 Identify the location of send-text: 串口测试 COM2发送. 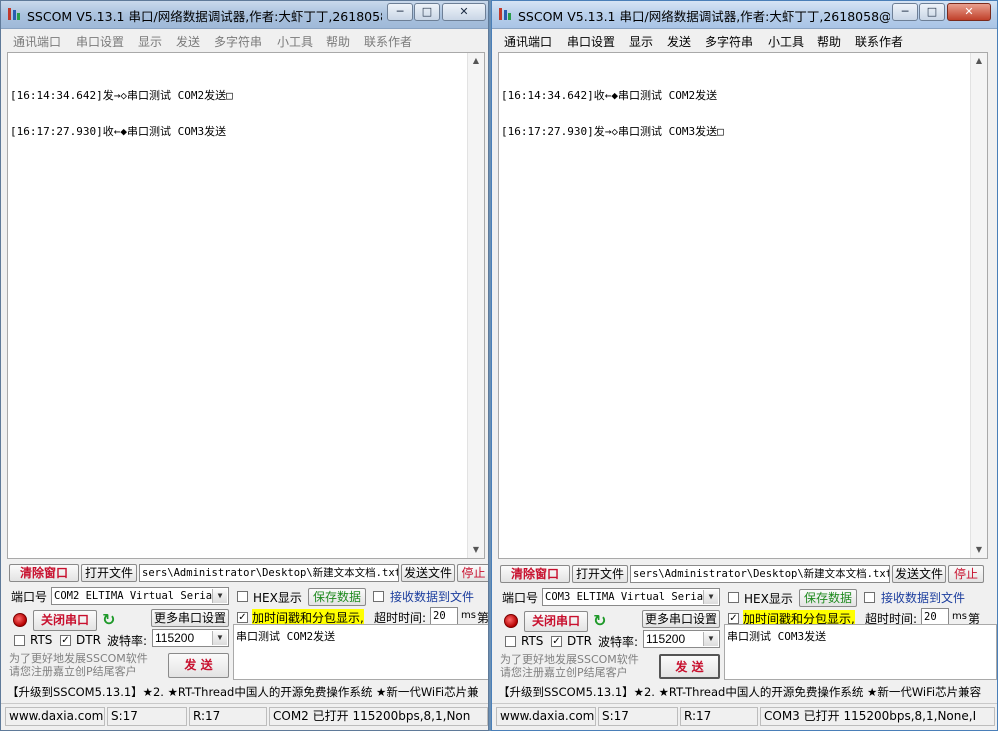
(286, 636).